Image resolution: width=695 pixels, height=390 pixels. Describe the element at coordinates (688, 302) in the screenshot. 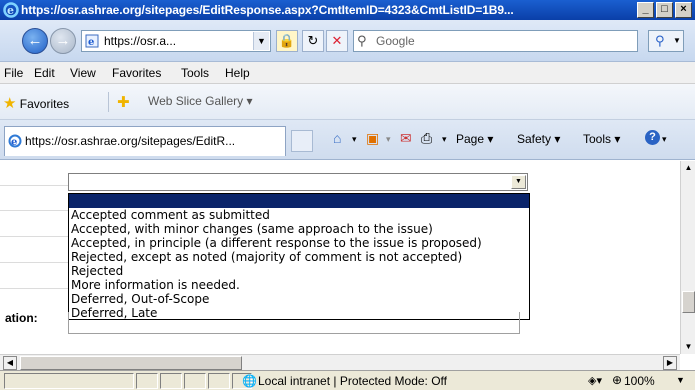

I see `vertical-scroll-thumb` at that location.